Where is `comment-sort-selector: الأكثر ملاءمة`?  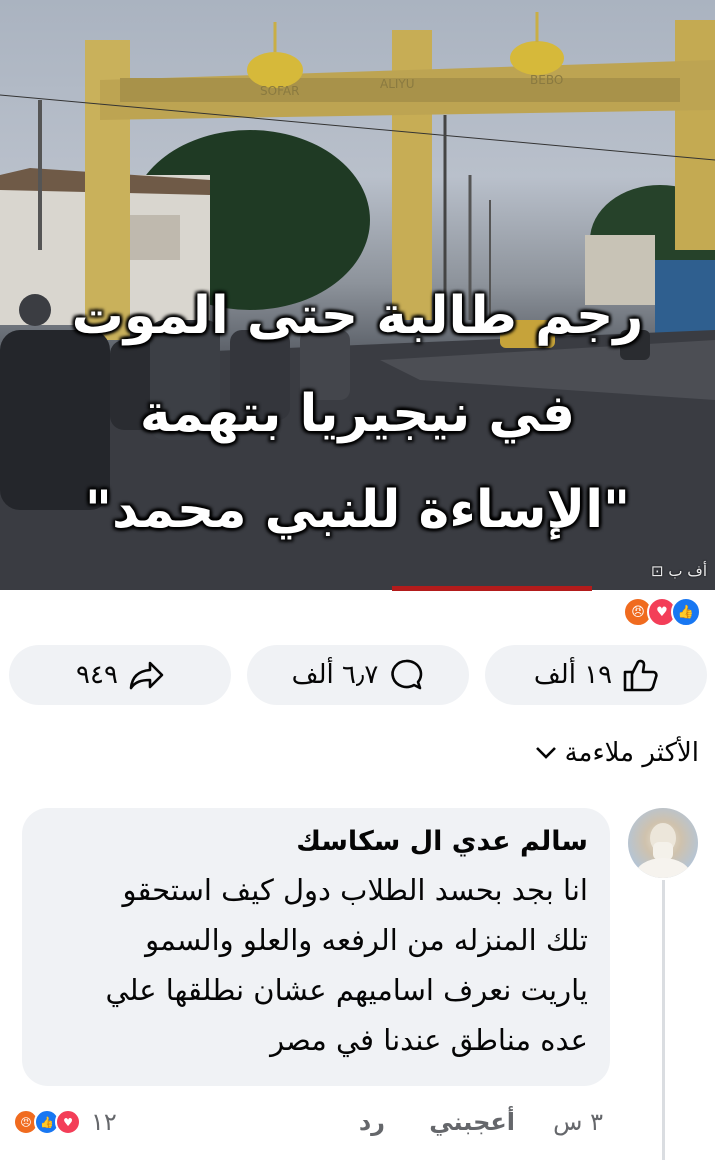 comment-sort-selector: الأكثر ملاءمة is located at coordinates (617, 753).